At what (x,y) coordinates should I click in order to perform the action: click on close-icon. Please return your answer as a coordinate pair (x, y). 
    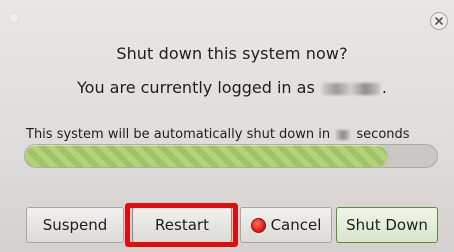
    Looking at the image, I should click on (439, 21).